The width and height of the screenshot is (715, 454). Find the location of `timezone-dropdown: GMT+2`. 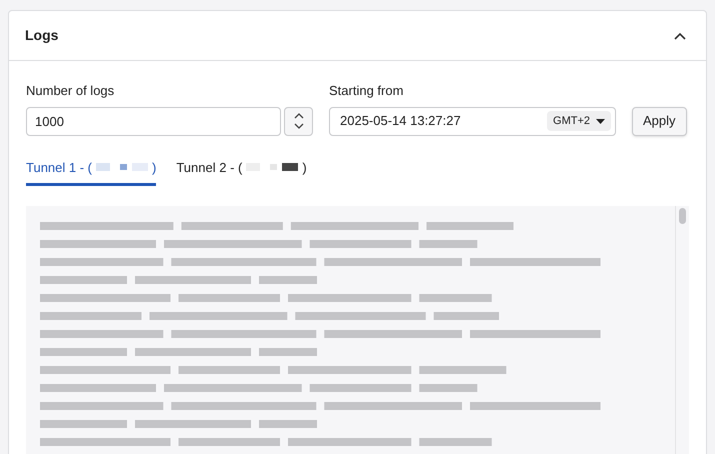

timezone-dropdown: GMT+2 is located at coordinates (579, 121).